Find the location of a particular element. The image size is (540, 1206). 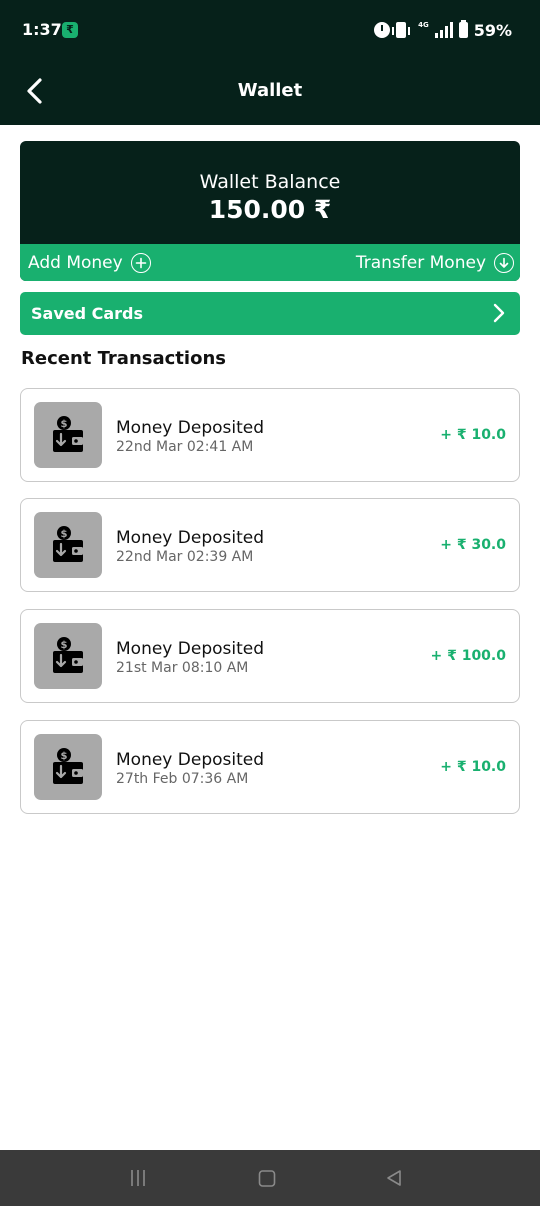

transaction-date: 22nd Mar 02:41 AM is located at coordinates (185, 447).